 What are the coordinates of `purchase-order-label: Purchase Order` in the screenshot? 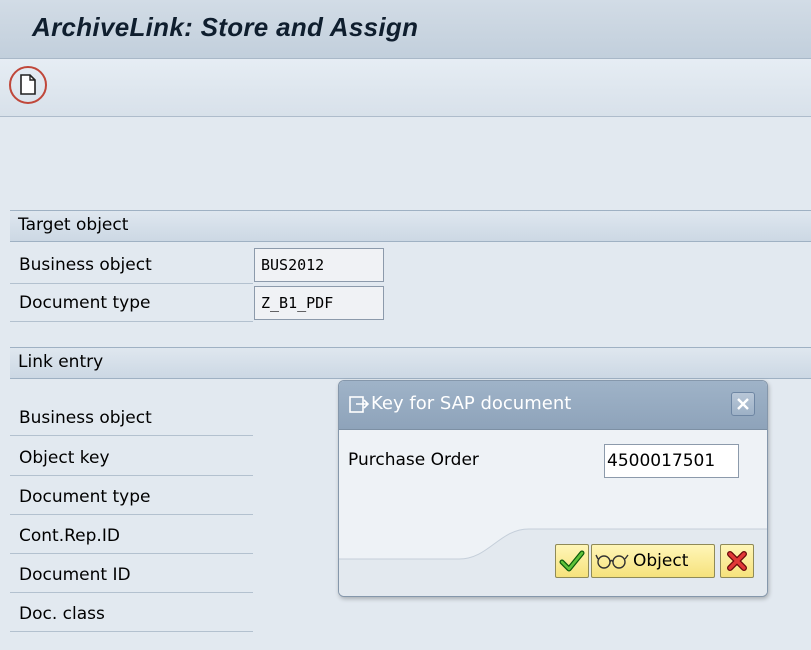 It's located at (413, 460).